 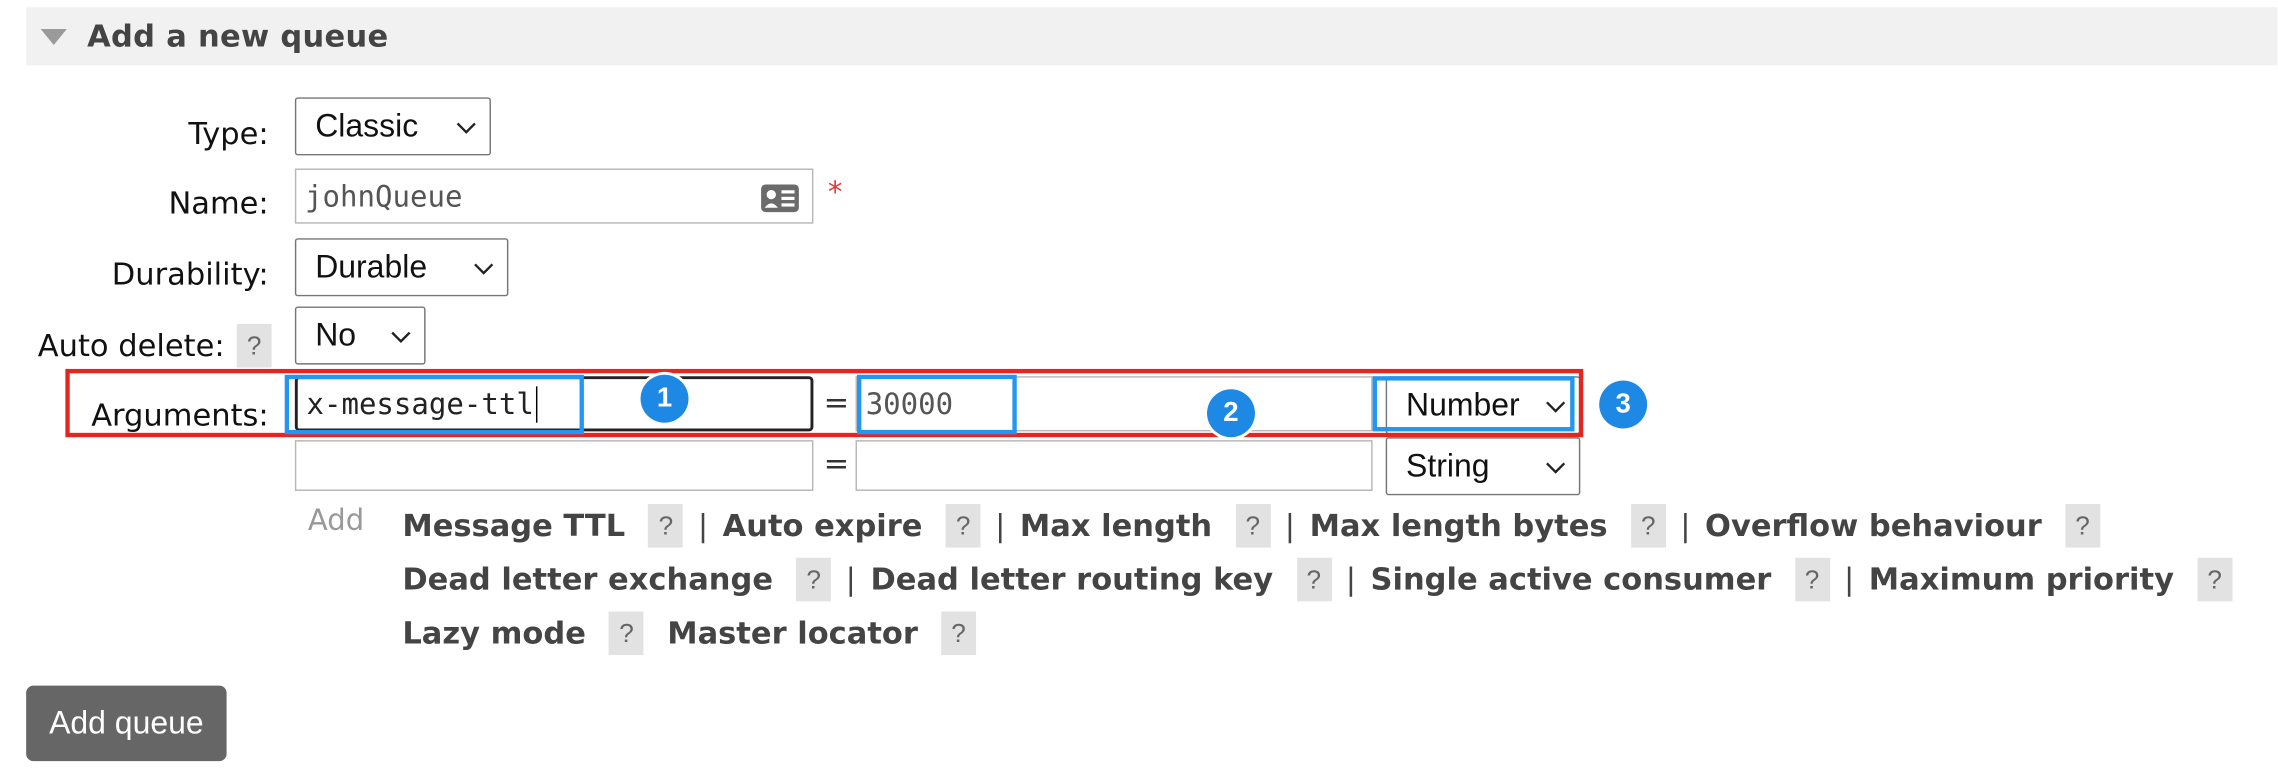 What do you see at coordinates (228, 134) in the screenshot?
I see `type-label: Type:` at bounding box center [228, 134].